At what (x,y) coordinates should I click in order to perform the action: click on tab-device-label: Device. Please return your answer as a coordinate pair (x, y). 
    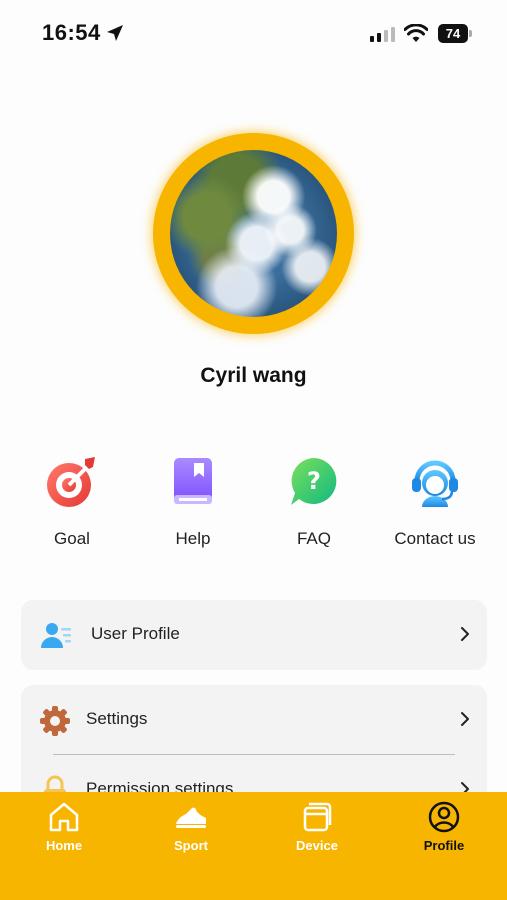
    Looking at the image, I should click on (317, 845).